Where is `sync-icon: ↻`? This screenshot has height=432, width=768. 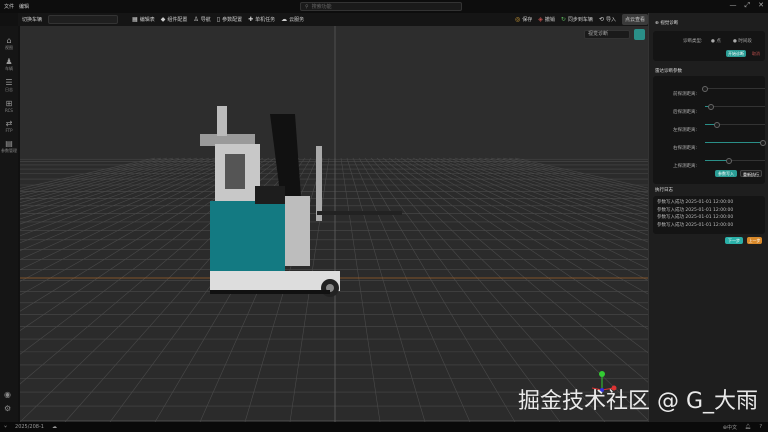 sync-icon: ↻ is located at coordinates (563, 19).